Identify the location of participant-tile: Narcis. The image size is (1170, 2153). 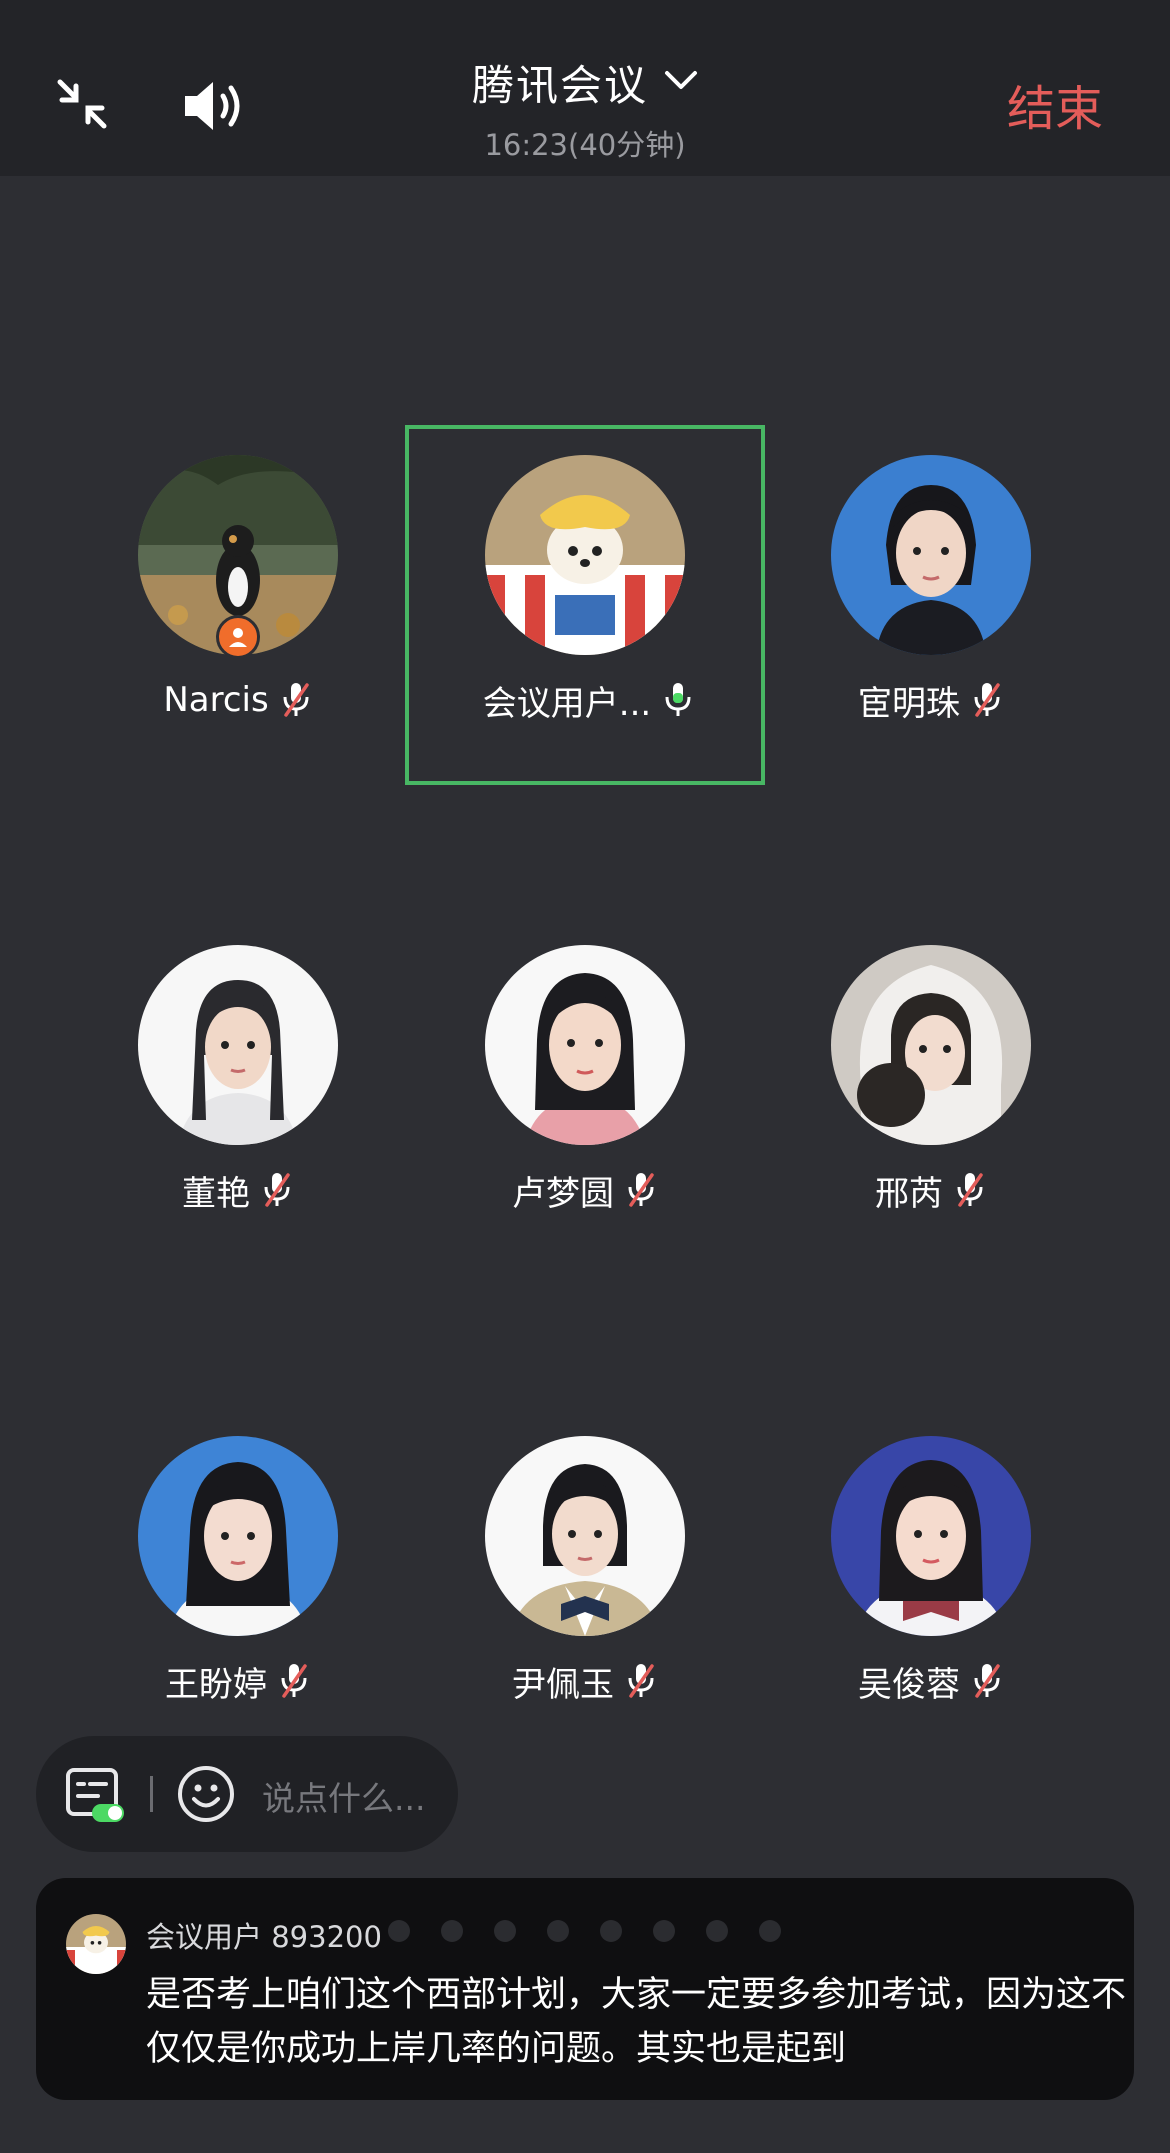
(238, 605).